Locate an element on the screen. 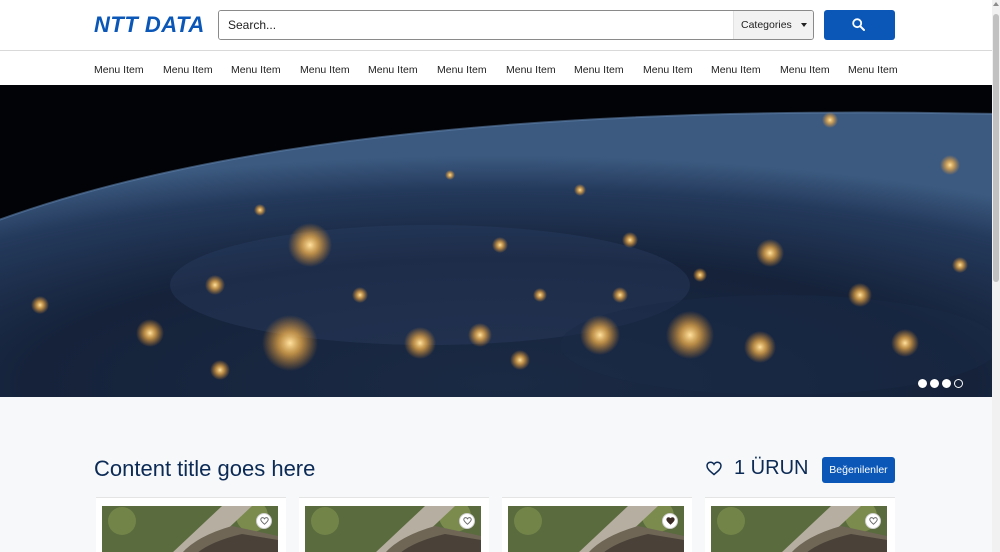 The width and height of the screenshot is (1000, 552). heart-filled-icon is located at coordinates (670, 521).